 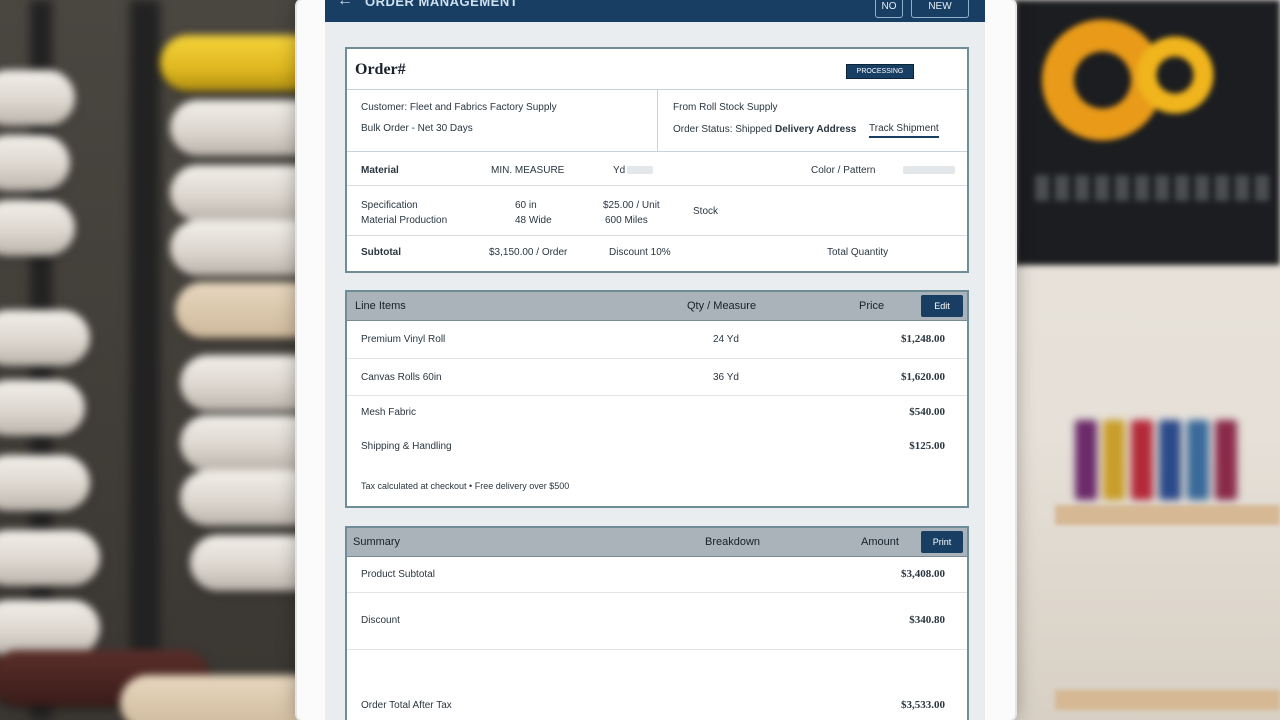 What do you see at coordinates (942, 306) in the screenshot?
I see `edit-button: Edit` at bounding box center [942, 306].